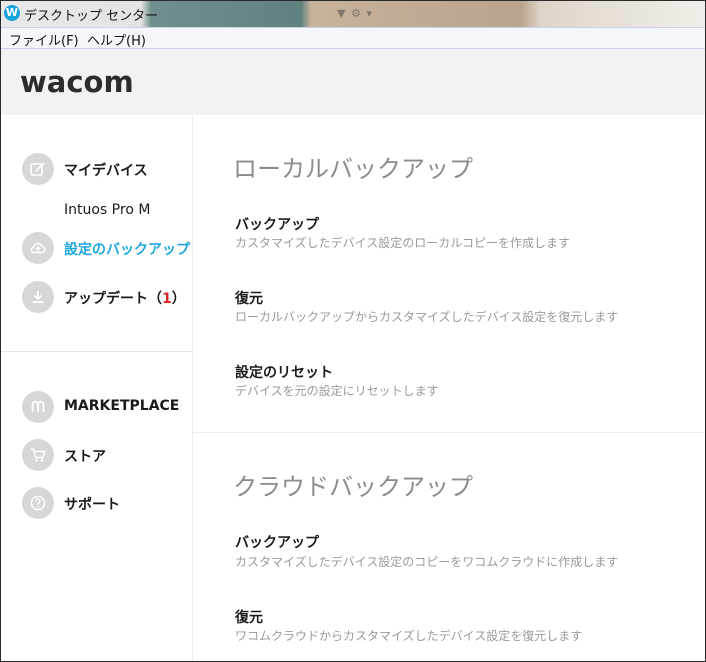 Image resolution: width=706 pixels, height=662 pixels. I want to click on menu-bar: ファイル(F) ヘルプ(H), so click(353, 38).